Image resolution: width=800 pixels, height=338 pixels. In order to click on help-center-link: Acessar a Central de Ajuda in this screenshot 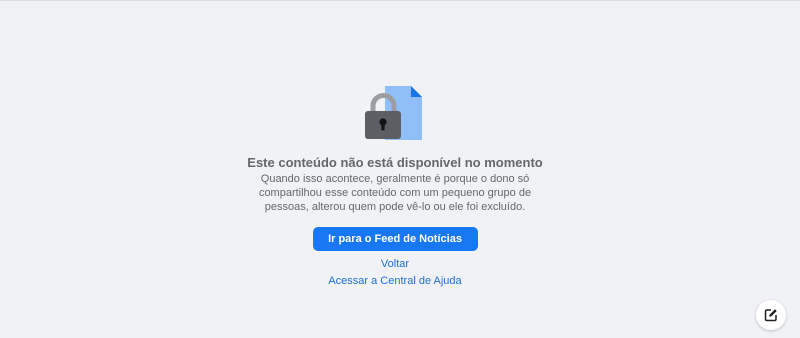, I will do `click(394, 281)`.